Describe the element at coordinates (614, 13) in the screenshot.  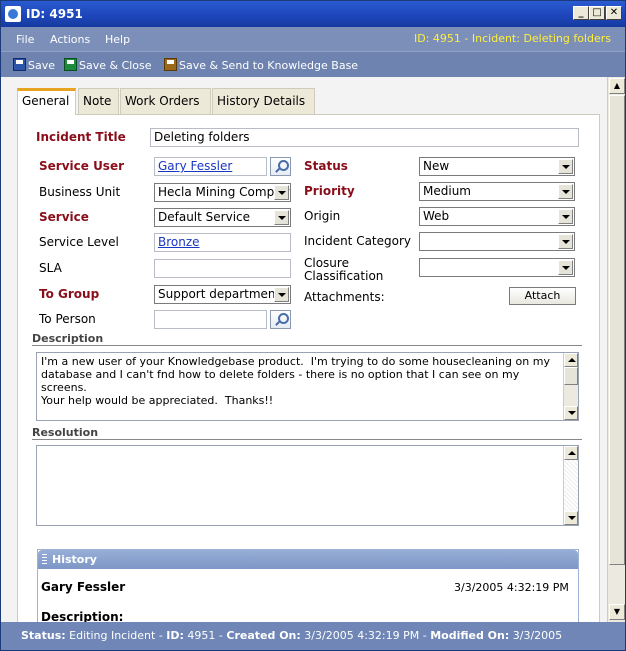
I see `close-button: ✕` at that location.